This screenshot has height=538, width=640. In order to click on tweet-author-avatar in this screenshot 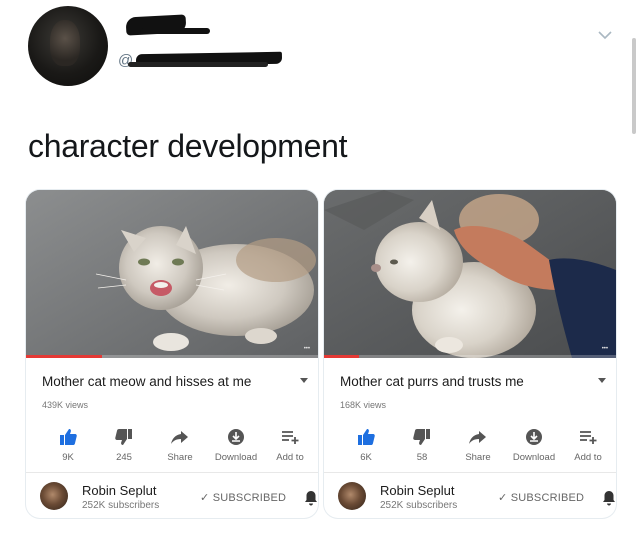, I will do `click(68, 46)`.